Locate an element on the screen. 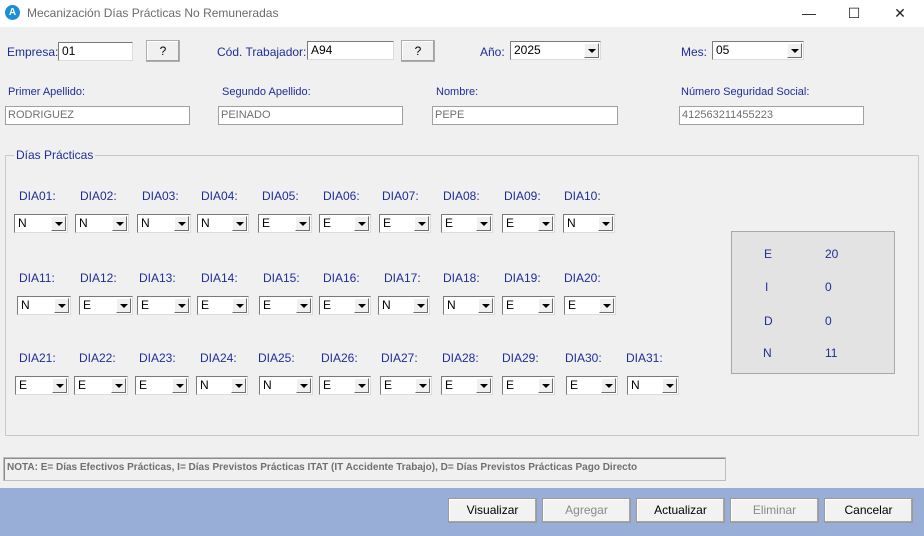 The height and width of the screenshot is (536, 924). anio-select: 2025 is located at coordinates (555, 50).